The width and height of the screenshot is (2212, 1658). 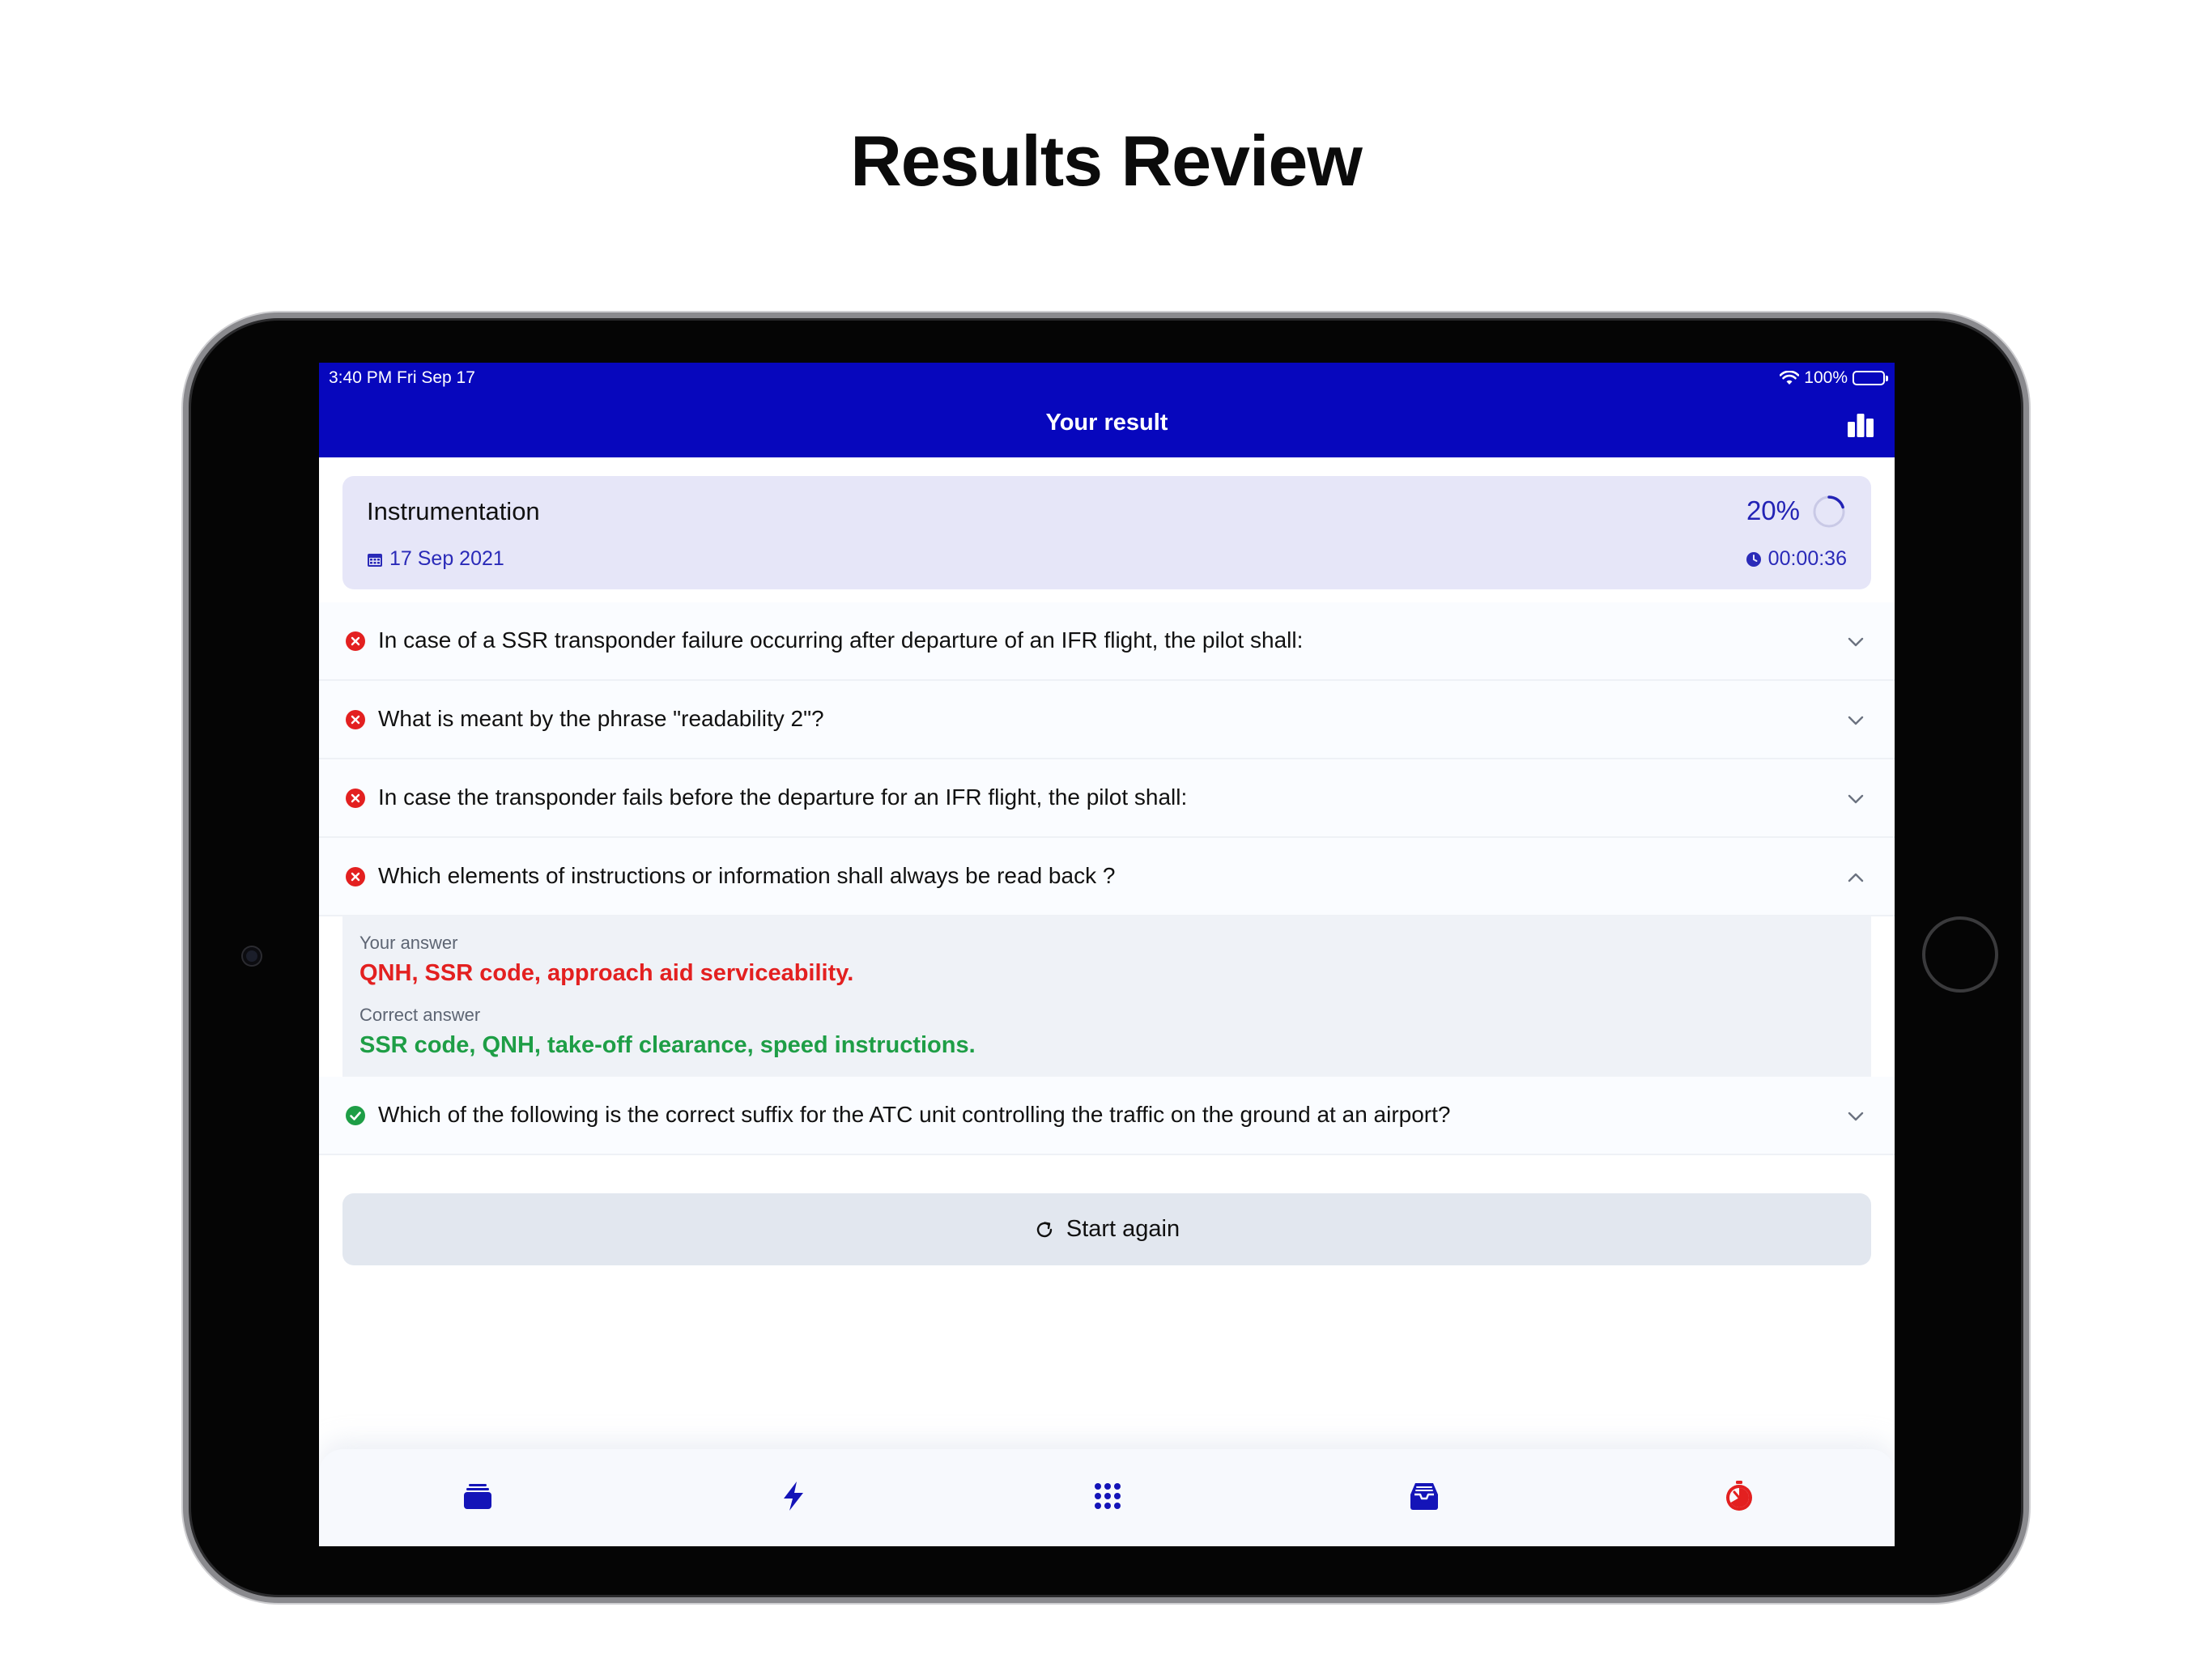 I want to click on grid-icon, so click(x=1107, y=1496).